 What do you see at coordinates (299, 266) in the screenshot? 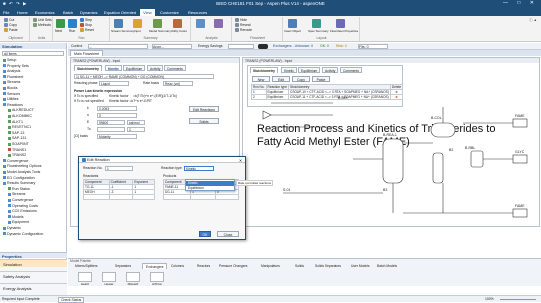
I see `palette-tab: Solids` at bounding box center [299, 266].